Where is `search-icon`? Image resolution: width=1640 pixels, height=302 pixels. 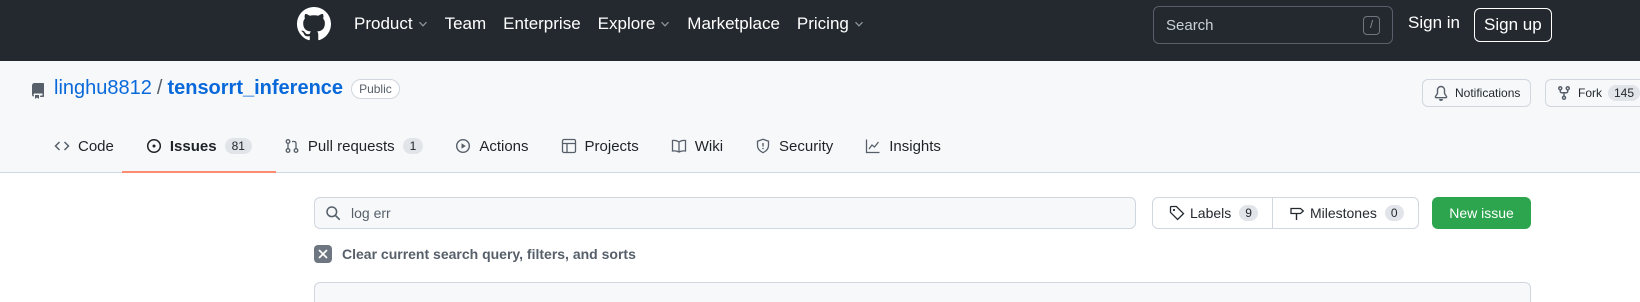
search-icon is located at coordinates (333, 213).